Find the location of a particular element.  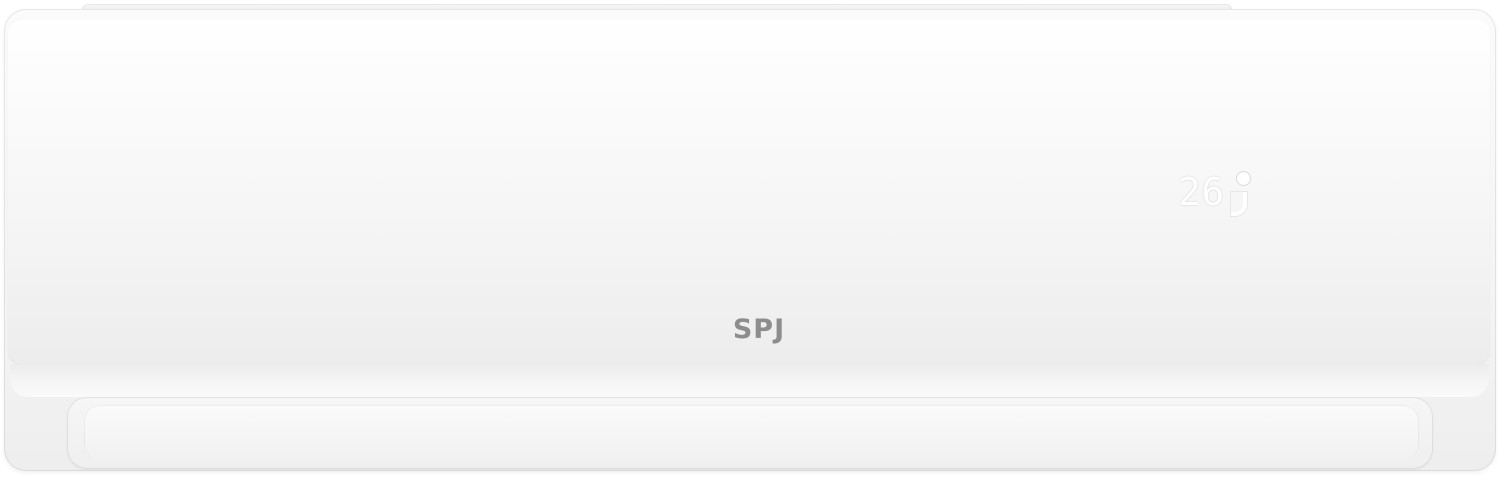

brand-logo: SPJ is located at coordinates (759, 329).